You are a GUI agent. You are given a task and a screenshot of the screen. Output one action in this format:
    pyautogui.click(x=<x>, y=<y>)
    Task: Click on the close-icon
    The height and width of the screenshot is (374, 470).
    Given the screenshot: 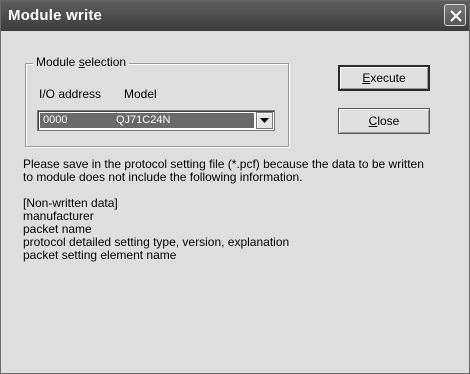 What is the action you would take?
    pyautogui.click(x=456, y=16)
    